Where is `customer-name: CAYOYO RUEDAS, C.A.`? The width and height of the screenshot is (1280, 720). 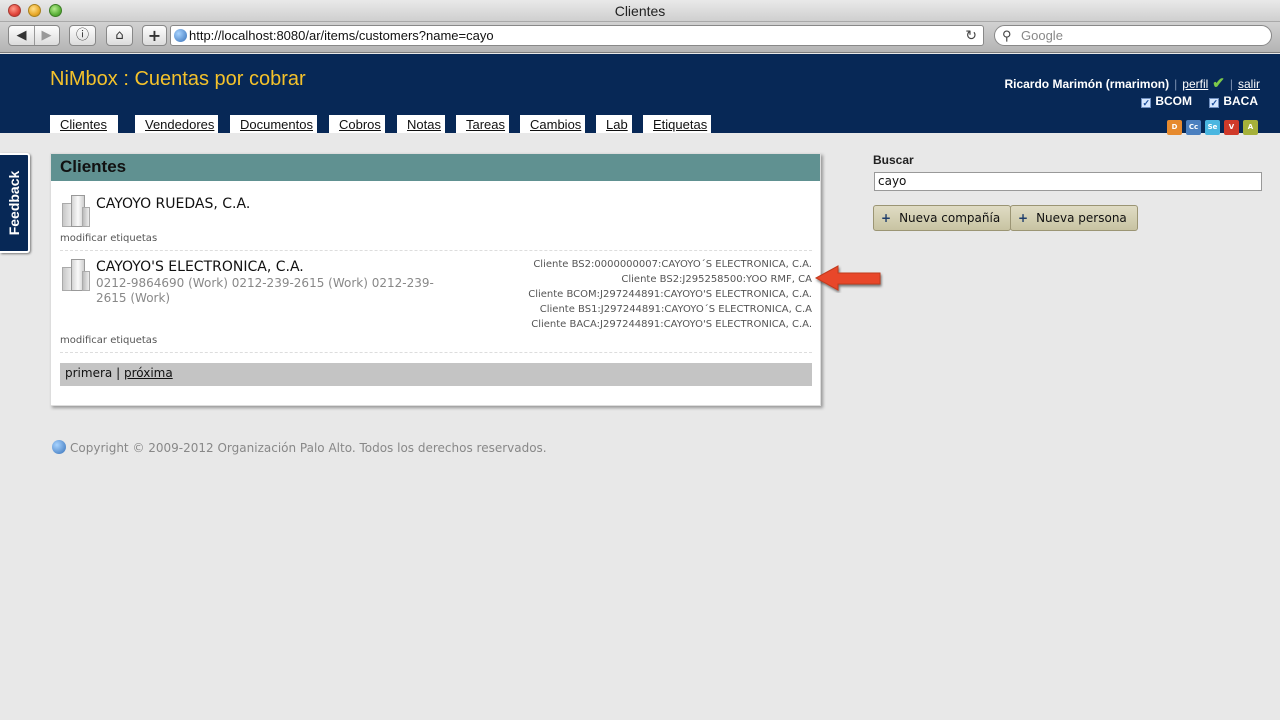
customer-name: CAYOYO RUEDAS, C.A. is located at coordinates (173, 204).